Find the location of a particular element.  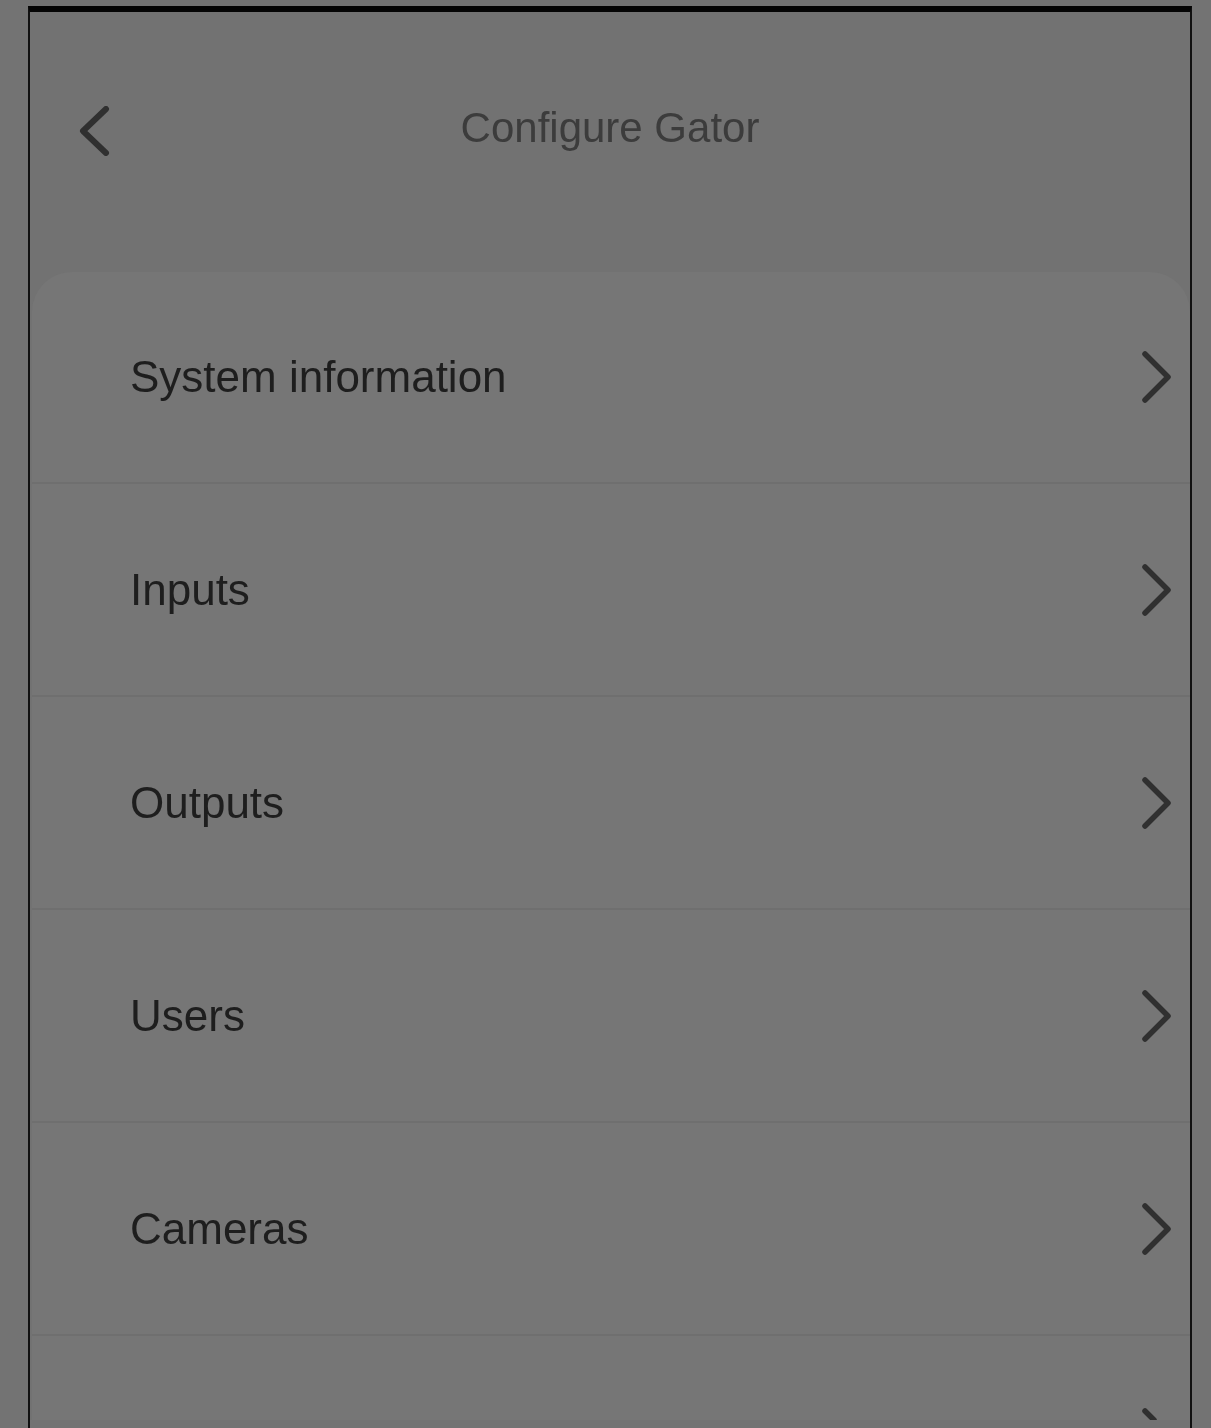

menu-item-label: Cameras is located at coordinates (219, 1228).